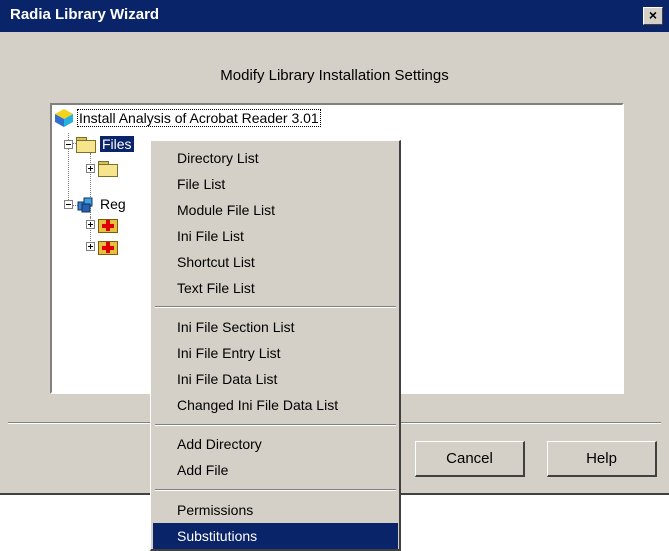  I want to click on tree-item-registry: Reg, so click(95, 204).